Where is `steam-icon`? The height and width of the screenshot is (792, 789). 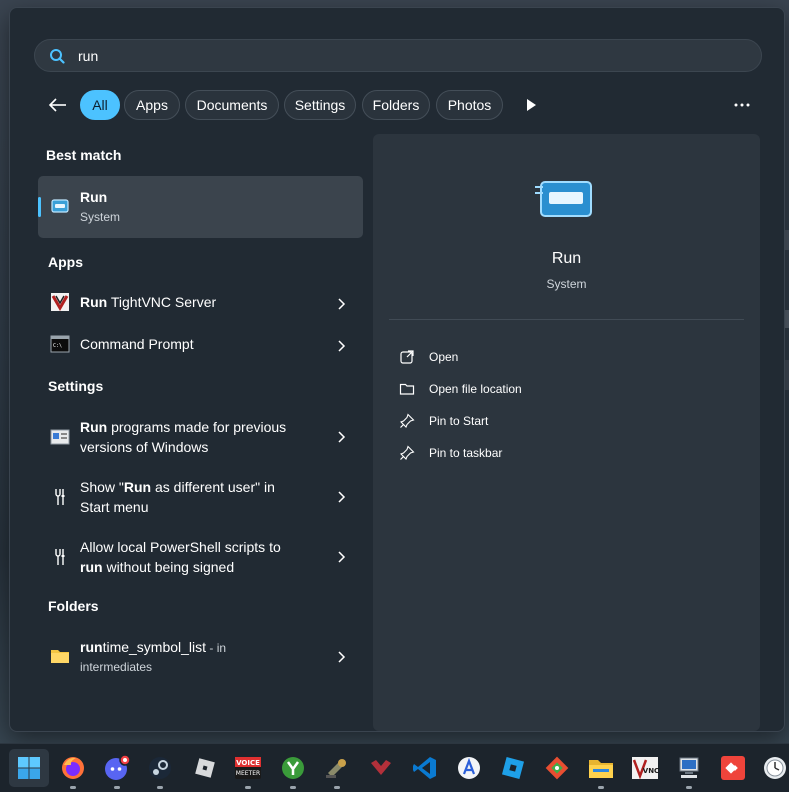
steam-icon is located at coordinates (160, 768).